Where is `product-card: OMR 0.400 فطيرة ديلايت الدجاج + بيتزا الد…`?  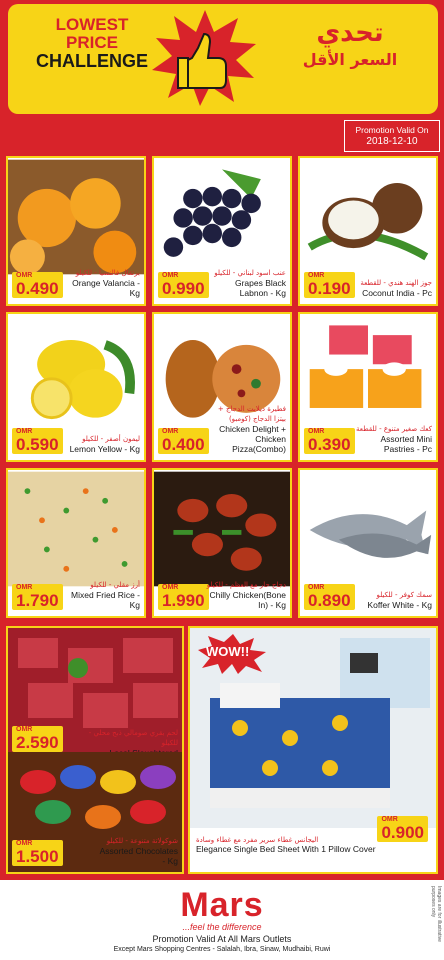
product-card: OMR 0.400 فطيرة ديلايت الدجاج + بيتزا الد… is located at coordinates (222, 387).